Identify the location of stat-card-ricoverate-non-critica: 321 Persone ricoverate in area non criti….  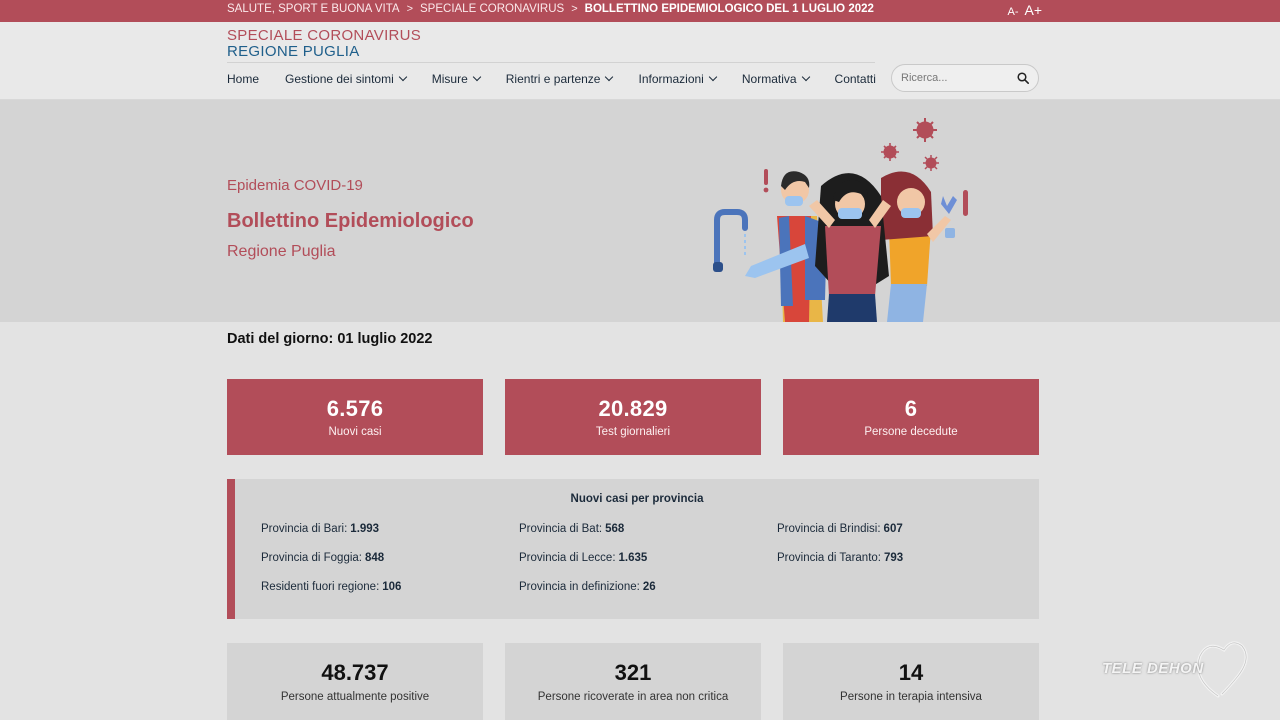
(633, 681).